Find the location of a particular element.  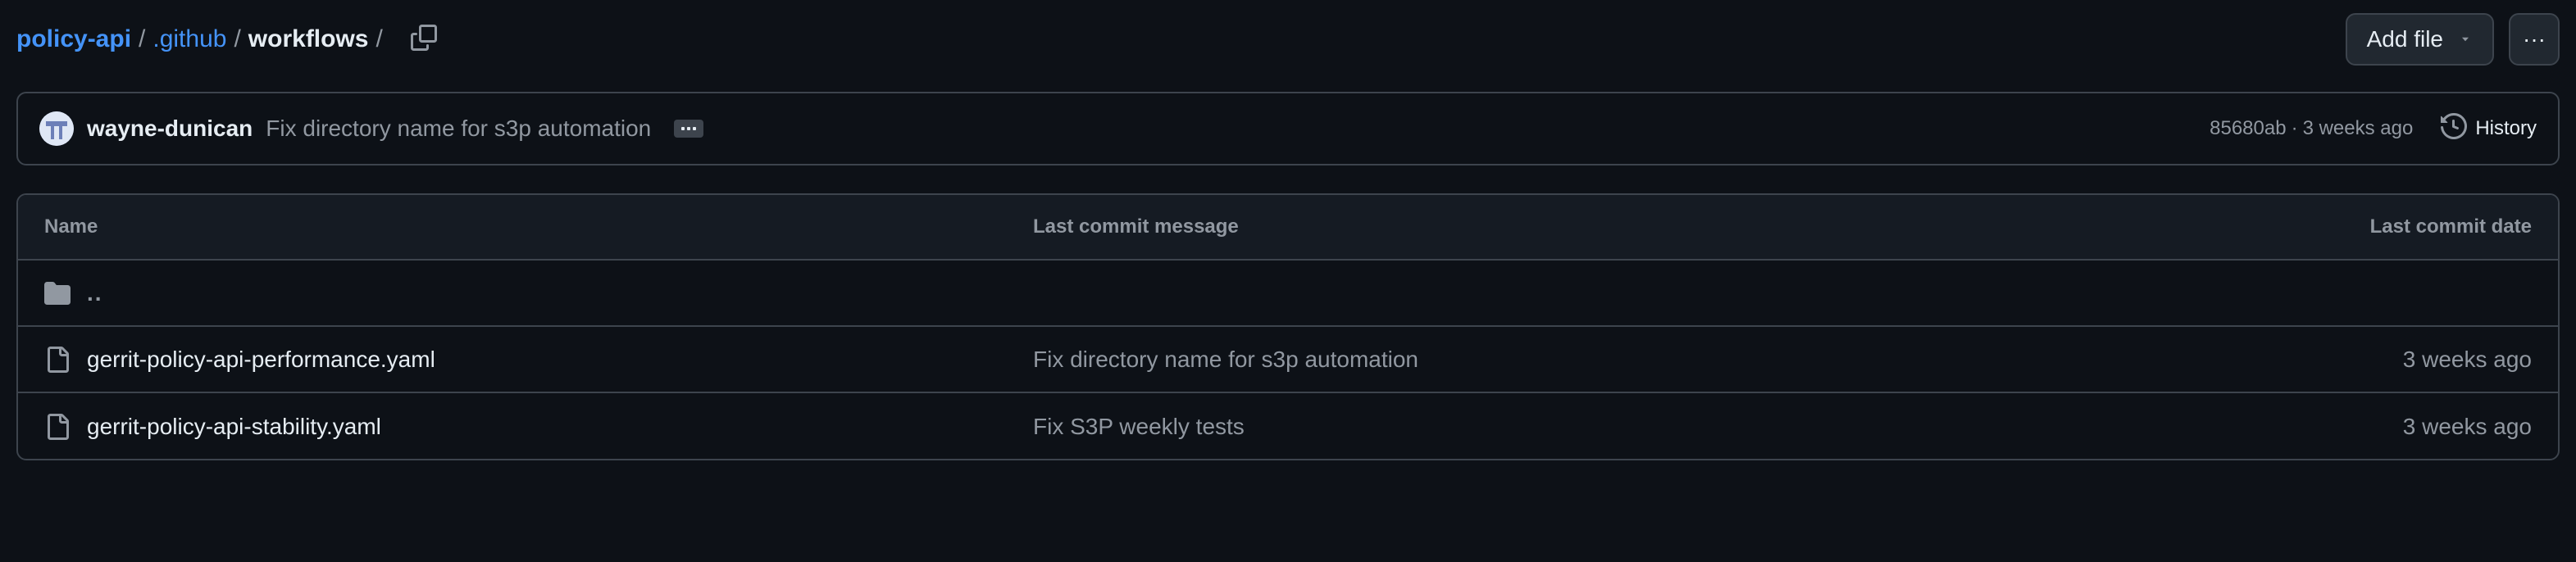

commit-message-link: Fix S3P weekly tests is located at coordinates (1139, 426).